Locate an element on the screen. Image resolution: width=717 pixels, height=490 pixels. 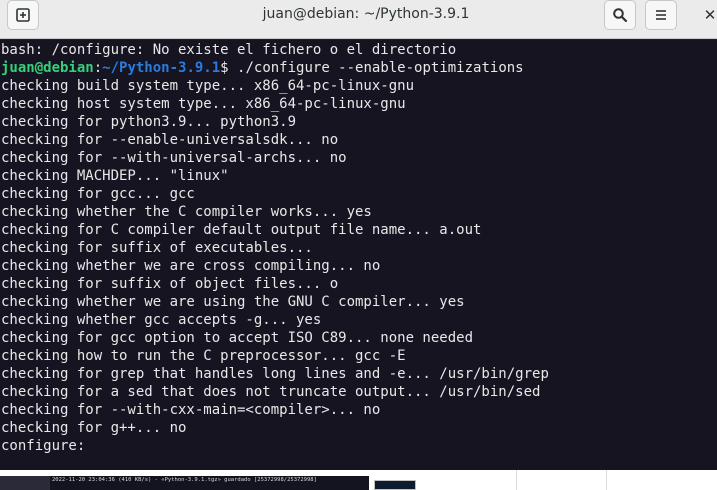
close-icon: ✕ is located at coordinates (710, 15).